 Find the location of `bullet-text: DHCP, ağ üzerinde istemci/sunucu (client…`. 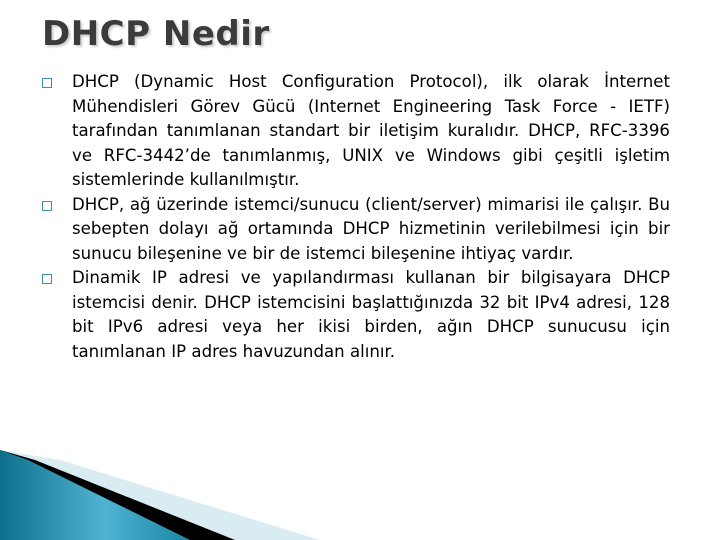

bullet-text: DHCP, ağ üzerinde istemci/sunucu (client… is located at coordinates (371, 228).